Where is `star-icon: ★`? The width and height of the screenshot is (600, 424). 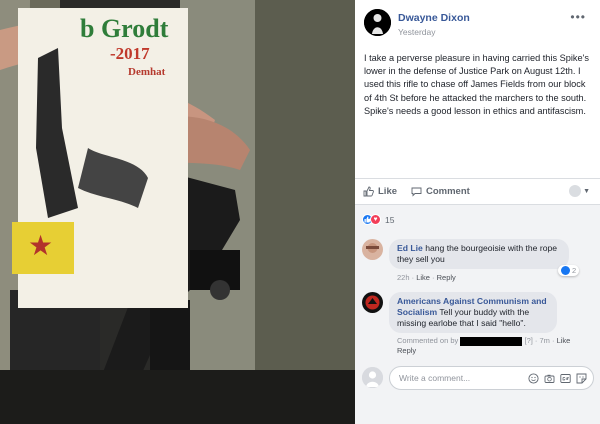
star-icon: ★ is located at coordinates (41, 245).